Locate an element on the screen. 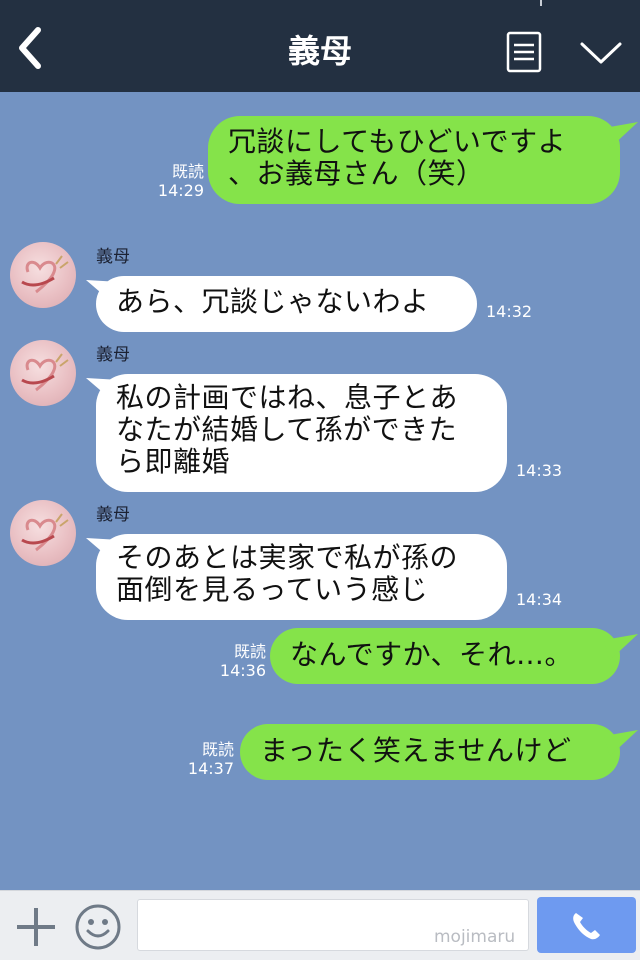  message-text-line: なたが結婚して孫ができた is located at coordinates (287, 429).